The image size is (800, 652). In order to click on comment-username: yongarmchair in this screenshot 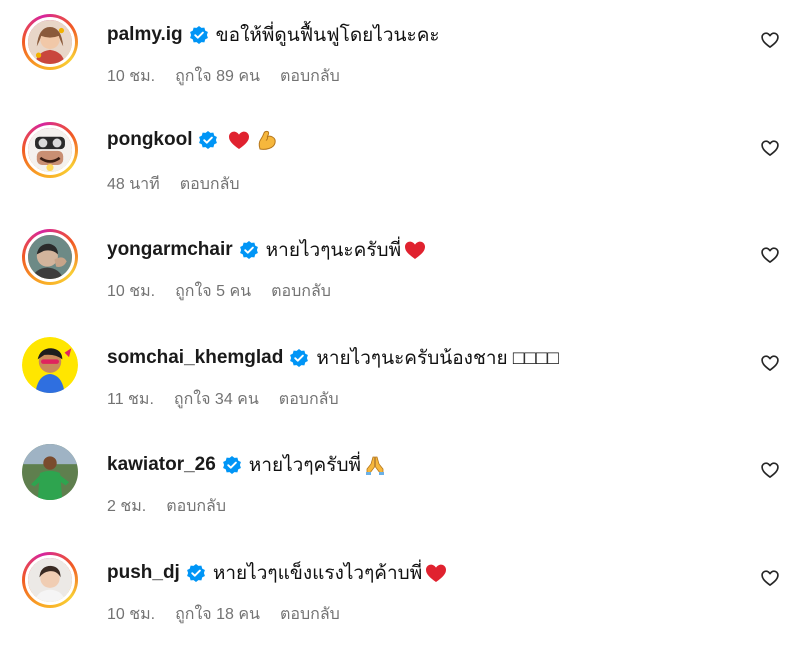, I will do `click(170, 250)`.